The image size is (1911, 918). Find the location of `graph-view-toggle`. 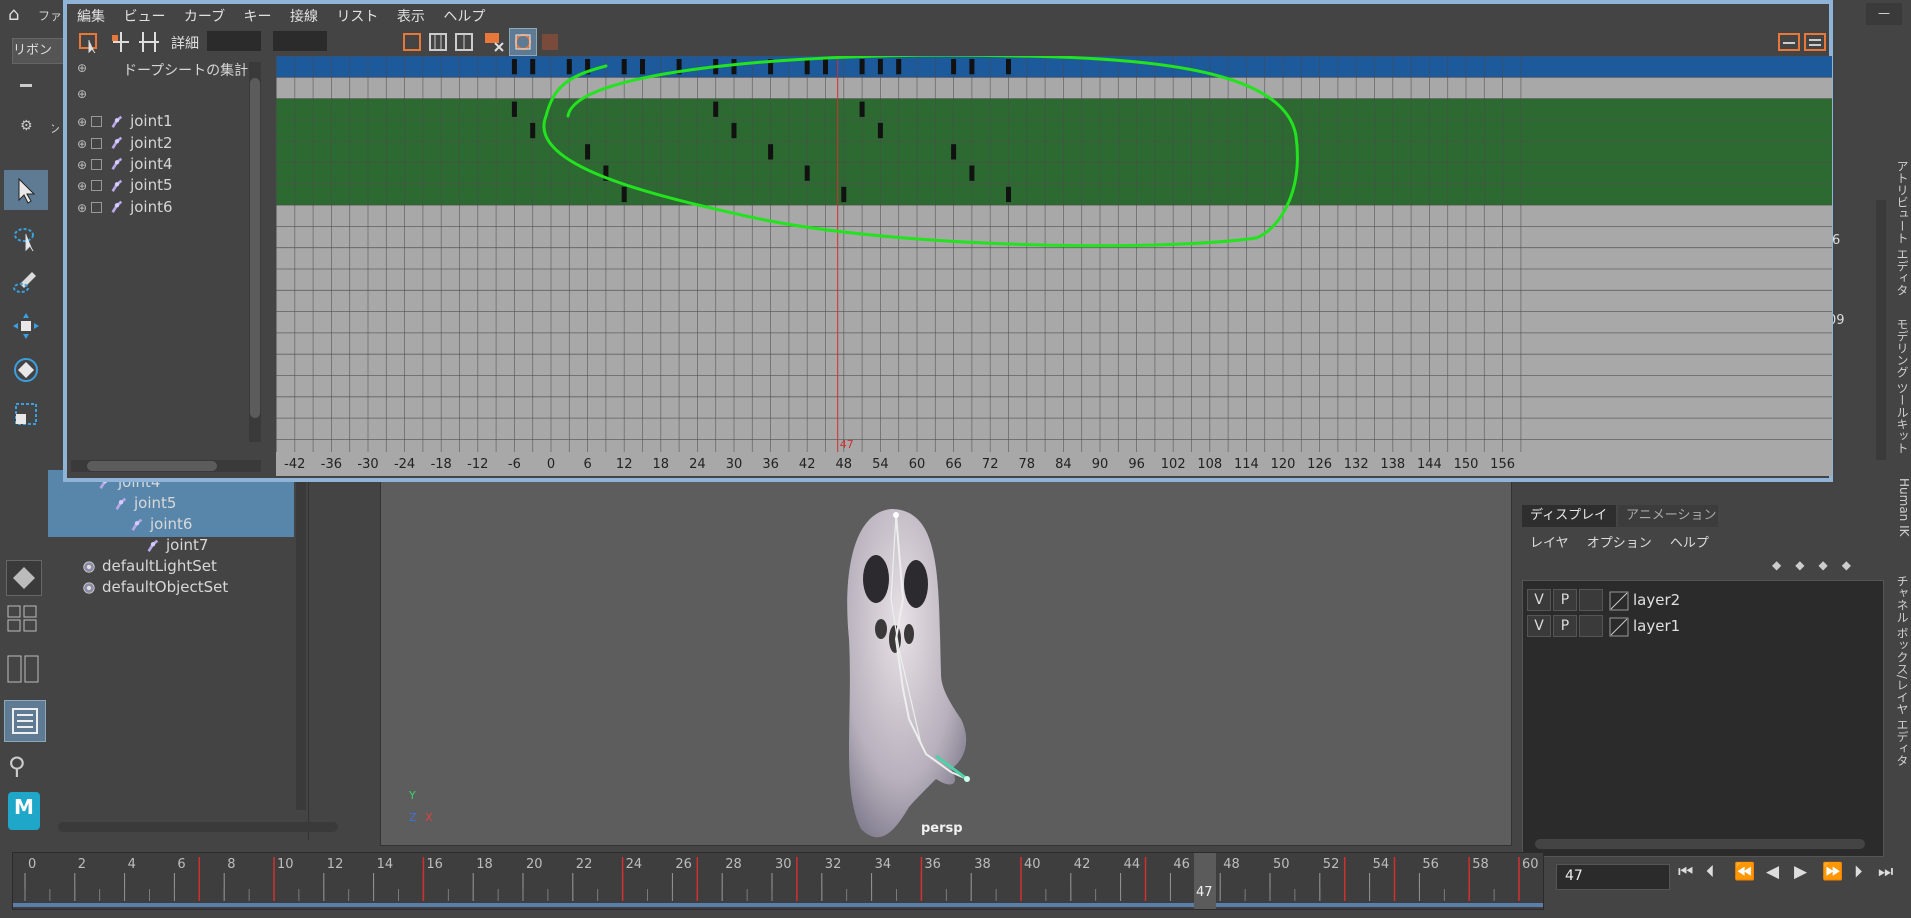

graph-view-toggle is located at coordinates (523, 42).